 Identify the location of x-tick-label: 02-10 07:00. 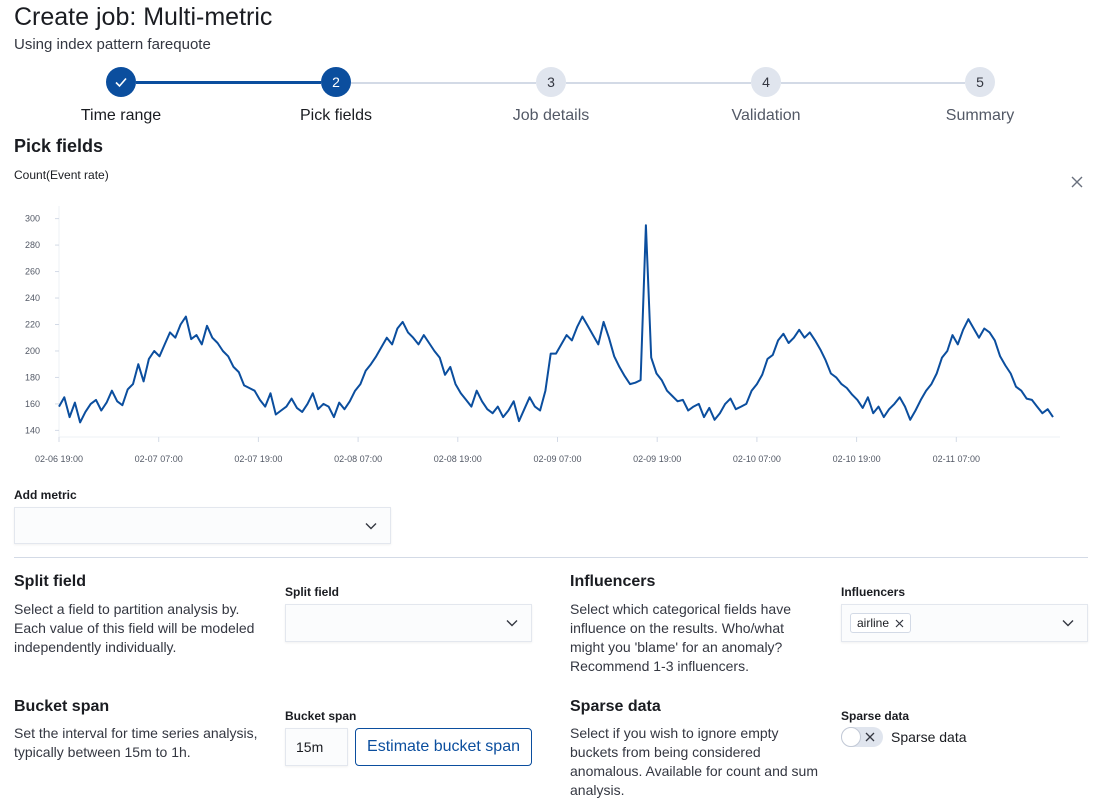
(757, 459).